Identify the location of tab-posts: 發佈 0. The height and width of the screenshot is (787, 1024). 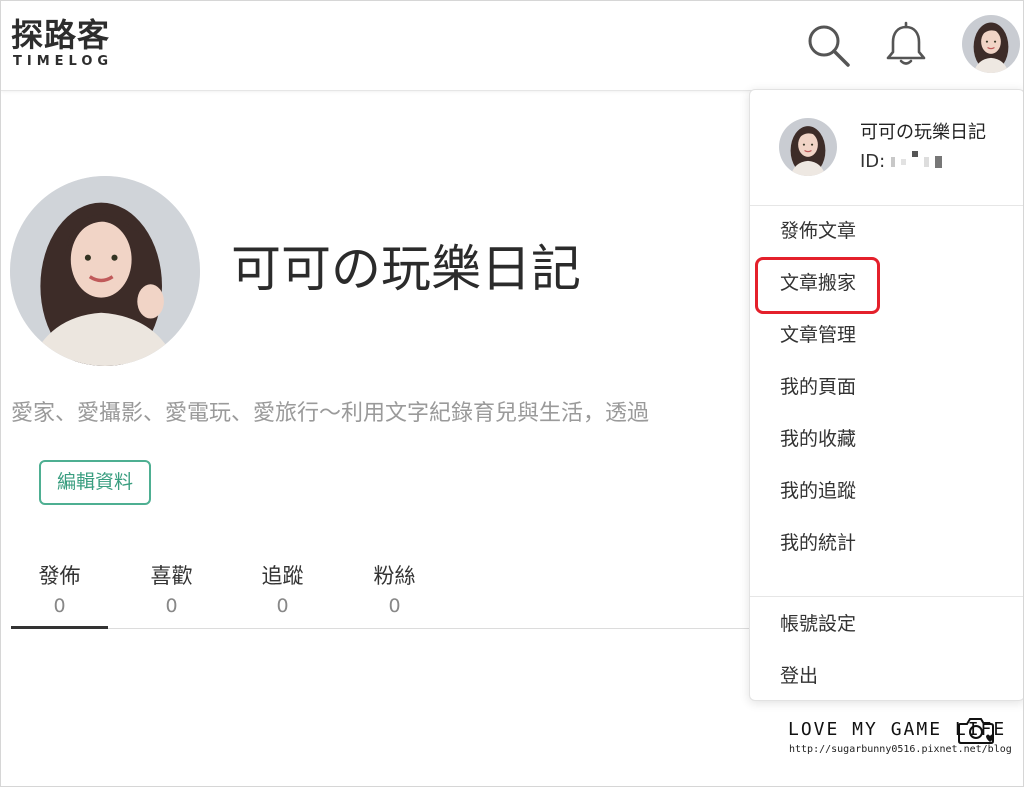
(59, 593).